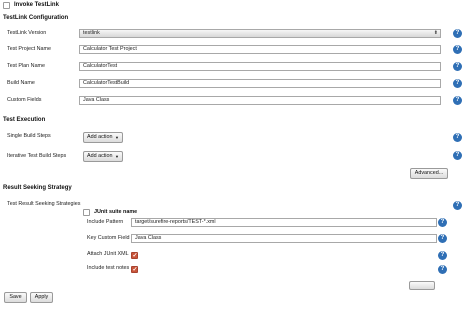 The width and height of the screenshot is (474, 309). Describe the element at coordinates (44, 204) in the screenshot. I see `result-strategies-label: Test Result Seeking Strategies` at that location.